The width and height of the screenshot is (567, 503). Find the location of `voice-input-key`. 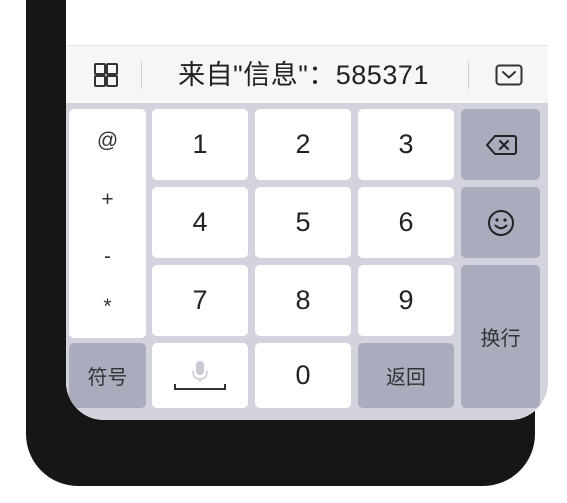

voice-input-key is located at coordinates (200, 375).